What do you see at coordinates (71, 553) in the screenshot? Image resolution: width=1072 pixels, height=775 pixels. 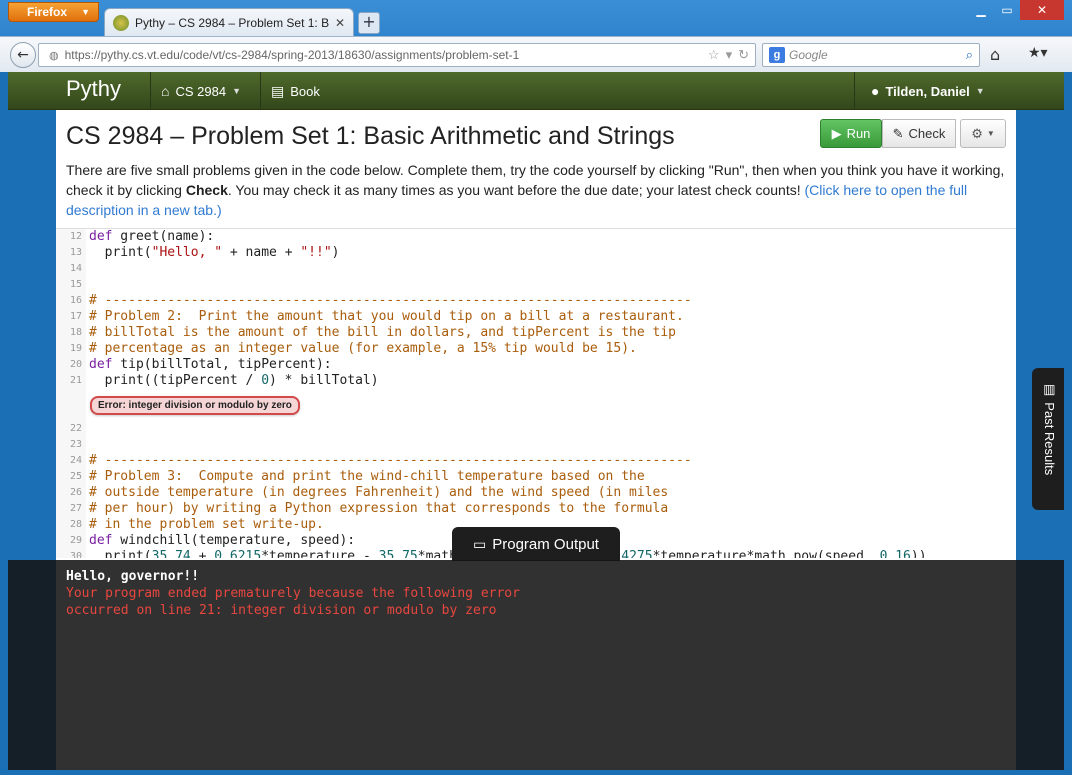 I see `line-number: 30` at bounding box center [71, 553].